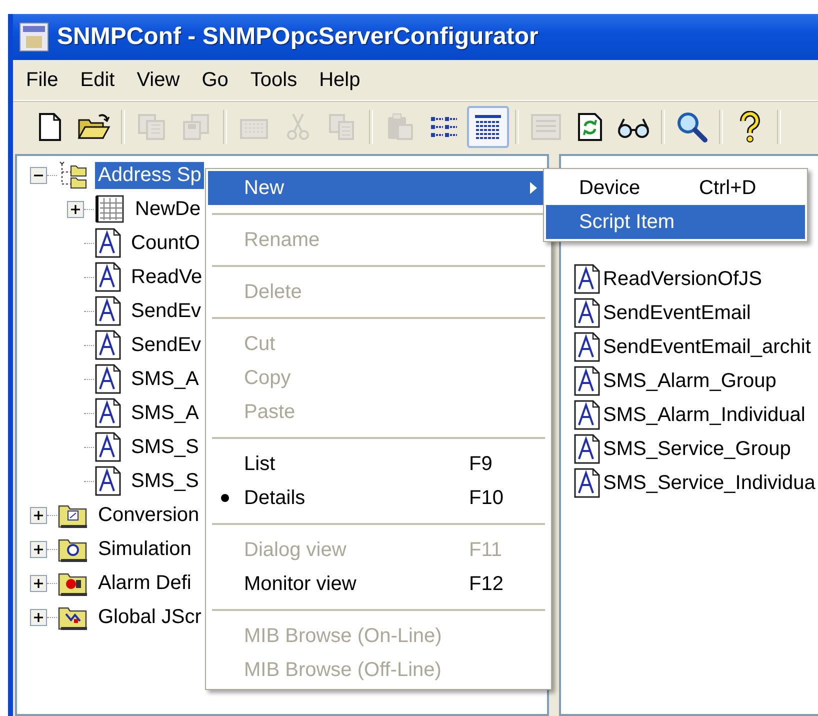  I want to click on app-icon, so click(34, 37).